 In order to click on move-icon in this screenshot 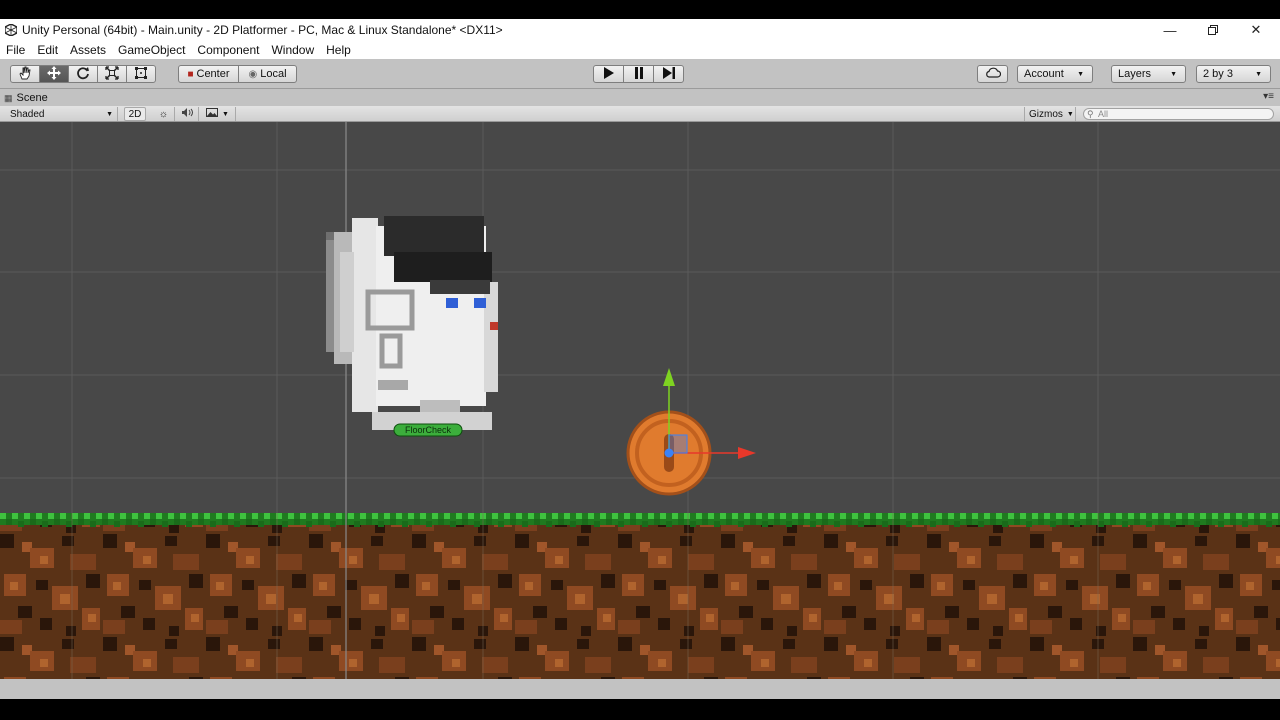, I will do `click(54, 74)`.